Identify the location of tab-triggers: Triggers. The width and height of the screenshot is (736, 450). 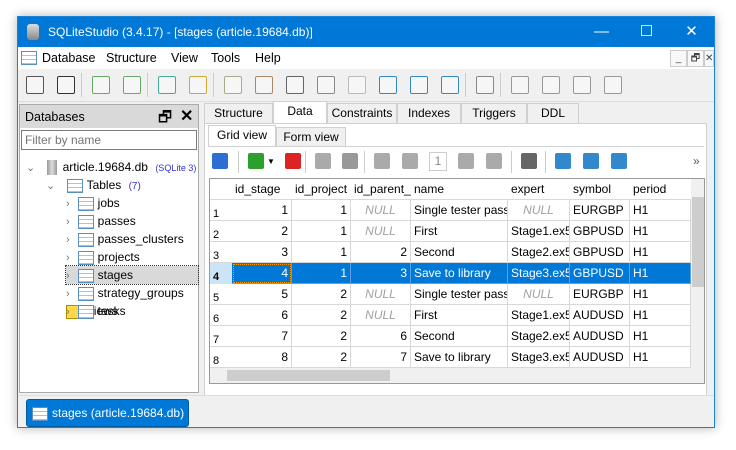
(494, 113).